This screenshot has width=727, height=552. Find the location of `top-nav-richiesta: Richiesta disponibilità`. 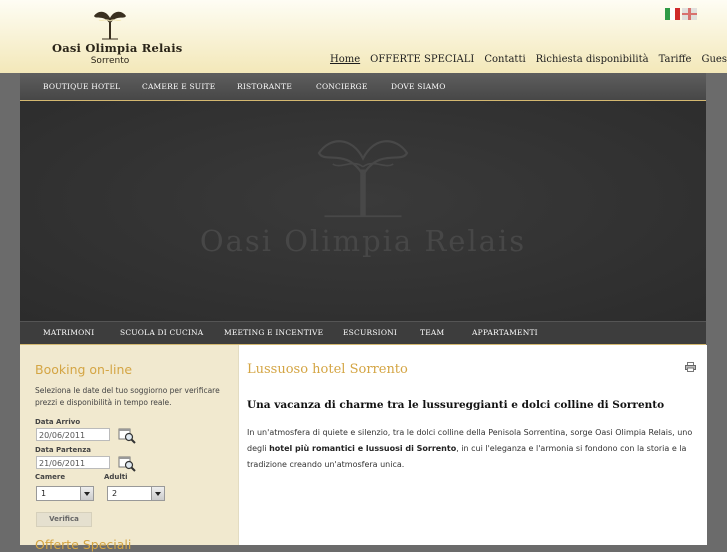

top-nav-richiesta: Richiesta disponibilità is located at coordinates (592, 59).